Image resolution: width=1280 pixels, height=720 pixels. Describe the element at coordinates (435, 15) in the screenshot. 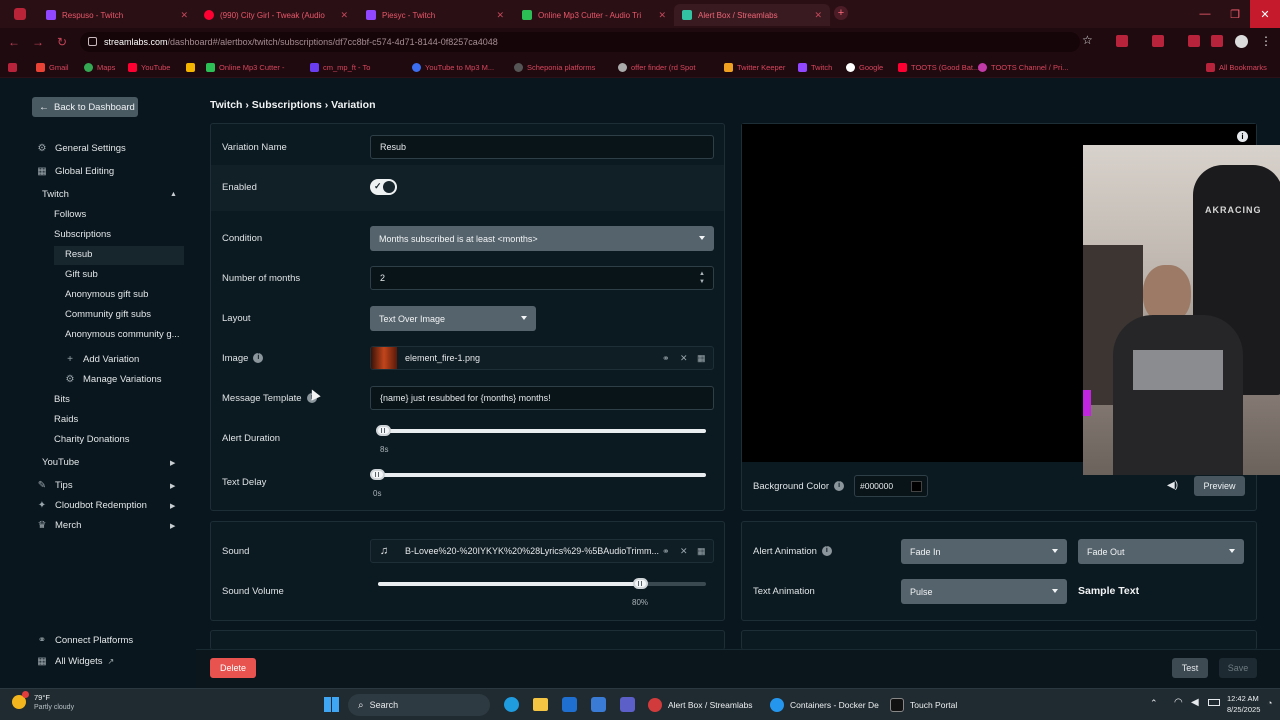

I see `browser-tab: Piesyc - Twitch ✕` at that location.